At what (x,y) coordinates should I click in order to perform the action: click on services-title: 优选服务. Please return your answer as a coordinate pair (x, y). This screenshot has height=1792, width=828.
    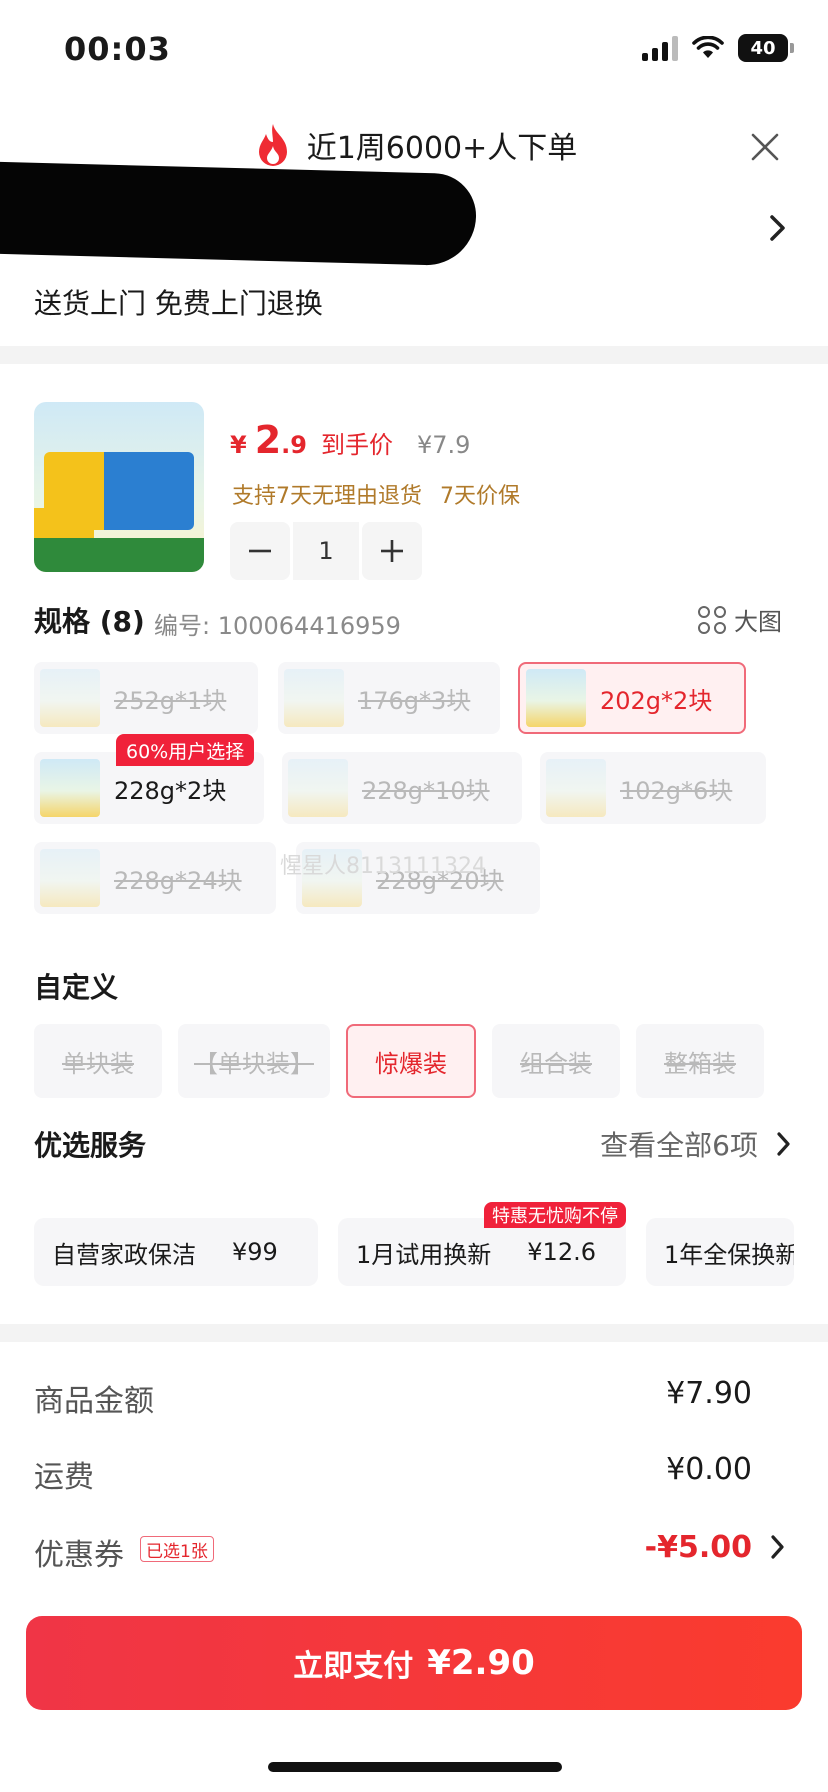
    Looking at the image, I should click on (90, 1145).